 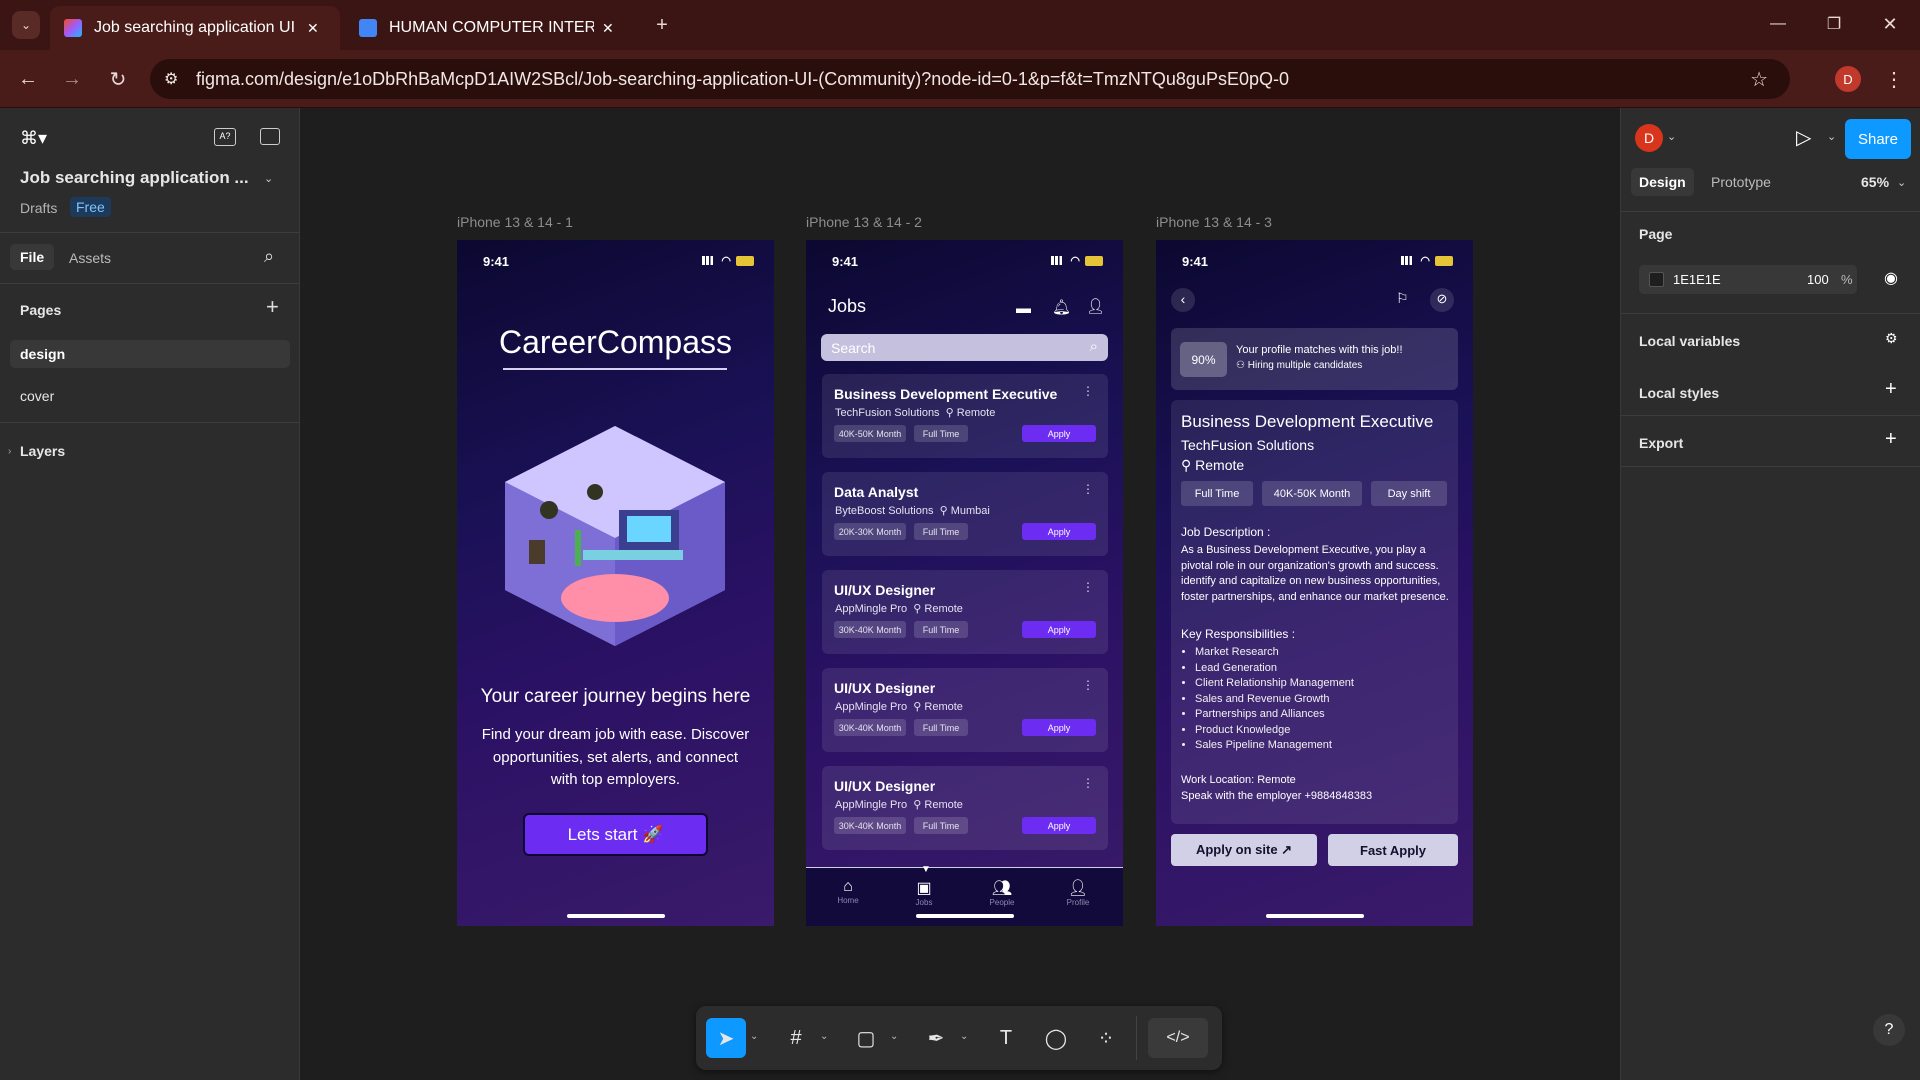 What do you see at coordinates (28, 79) in the screenshot?
I see `back-icon: ←` at bounding box center [28, 79].